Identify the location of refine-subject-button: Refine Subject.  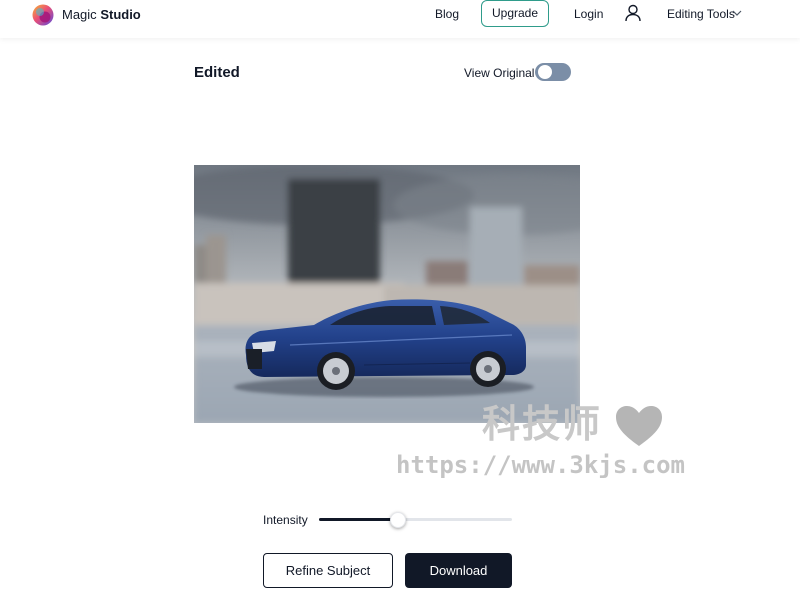
(328, 570).